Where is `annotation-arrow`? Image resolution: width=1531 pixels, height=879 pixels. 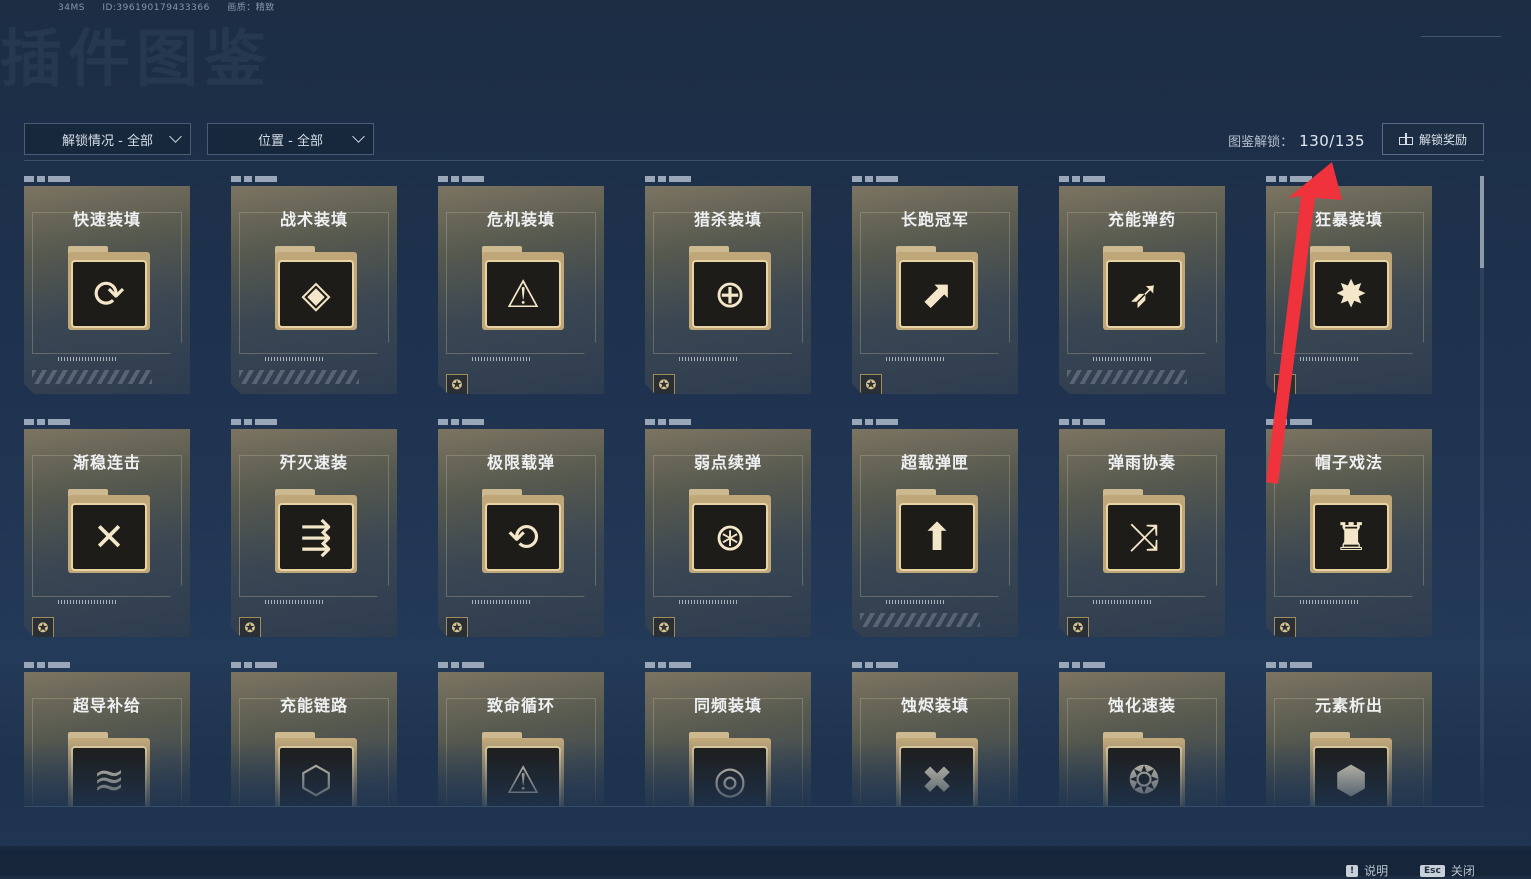 annotation-arrow is located at coordinates (1304, 323).